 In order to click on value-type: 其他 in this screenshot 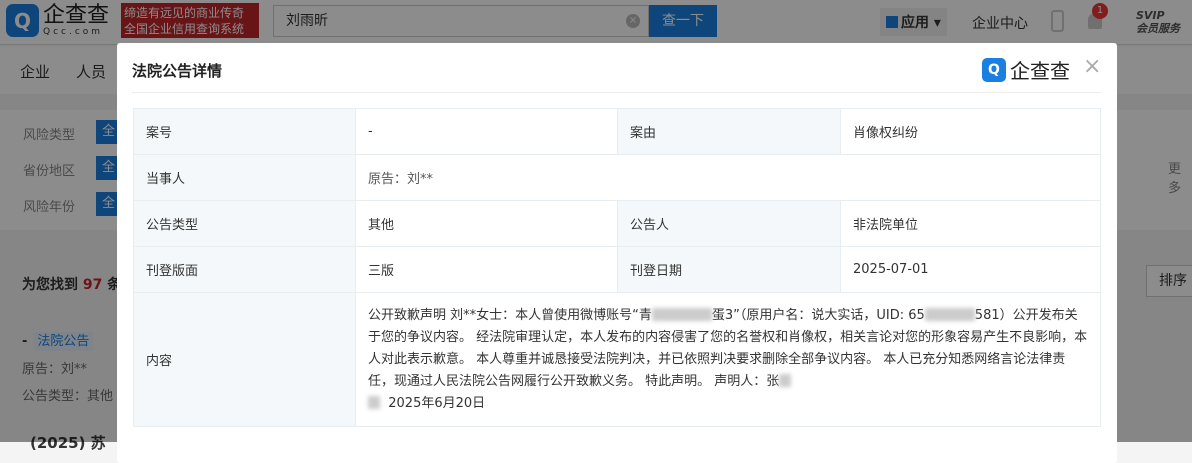, I will do `click(486, 223)`.